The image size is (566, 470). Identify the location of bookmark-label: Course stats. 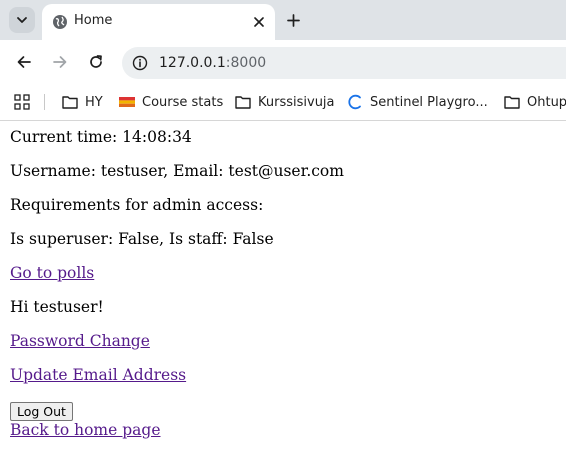
(183, 102).